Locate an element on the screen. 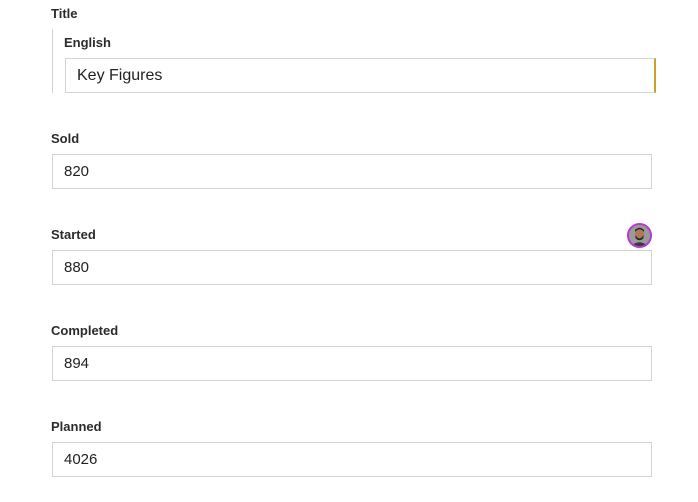 This screenshot has height=502, width=698. sold-input is located at coordinates (352, 171).